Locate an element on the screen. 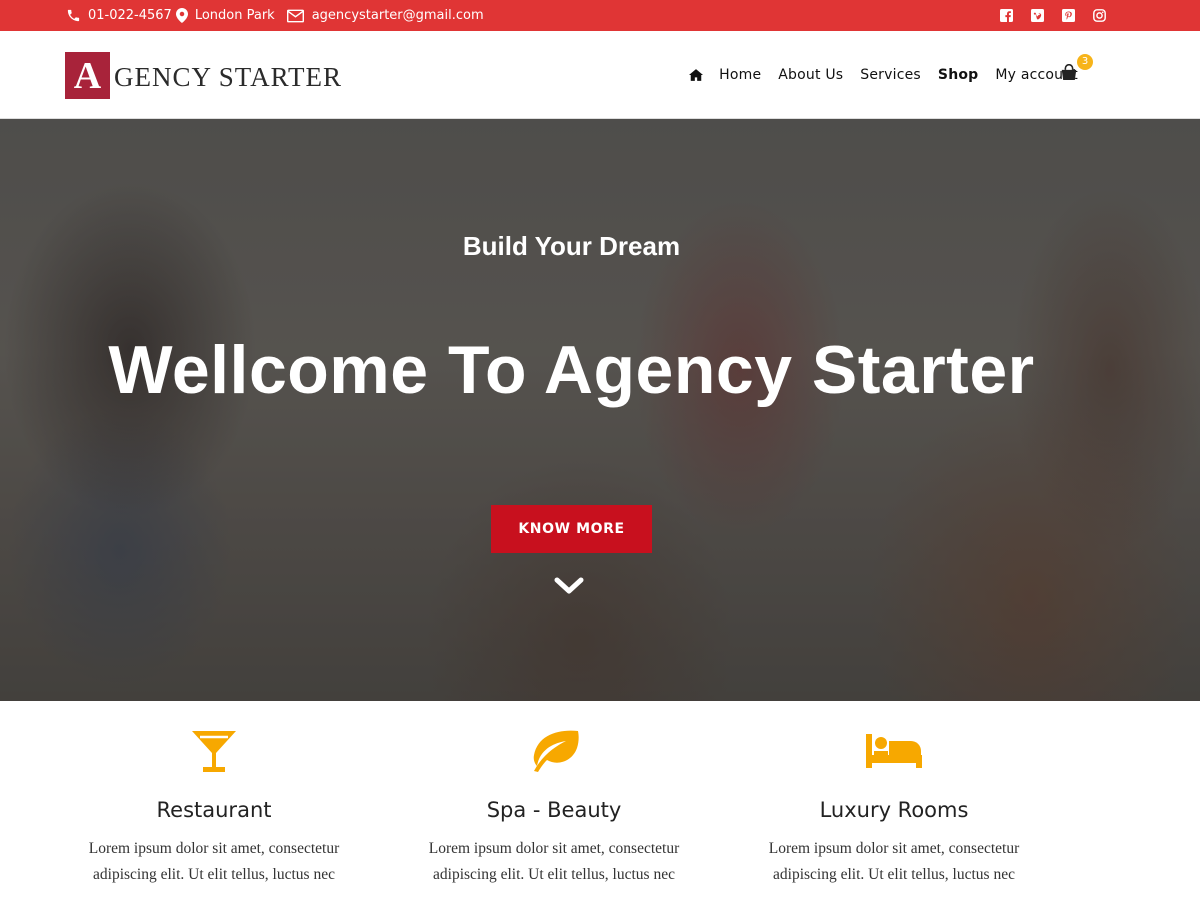 The width and height of the screenshot is (1200, 900). email-item: agencystarter@gmail.com is located at coordinates (385, 15).